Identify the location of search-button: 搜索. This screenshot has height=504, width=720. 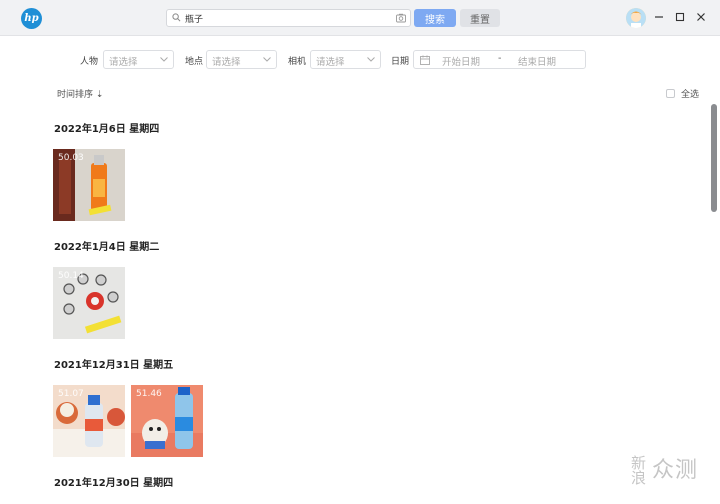
(435, 18).